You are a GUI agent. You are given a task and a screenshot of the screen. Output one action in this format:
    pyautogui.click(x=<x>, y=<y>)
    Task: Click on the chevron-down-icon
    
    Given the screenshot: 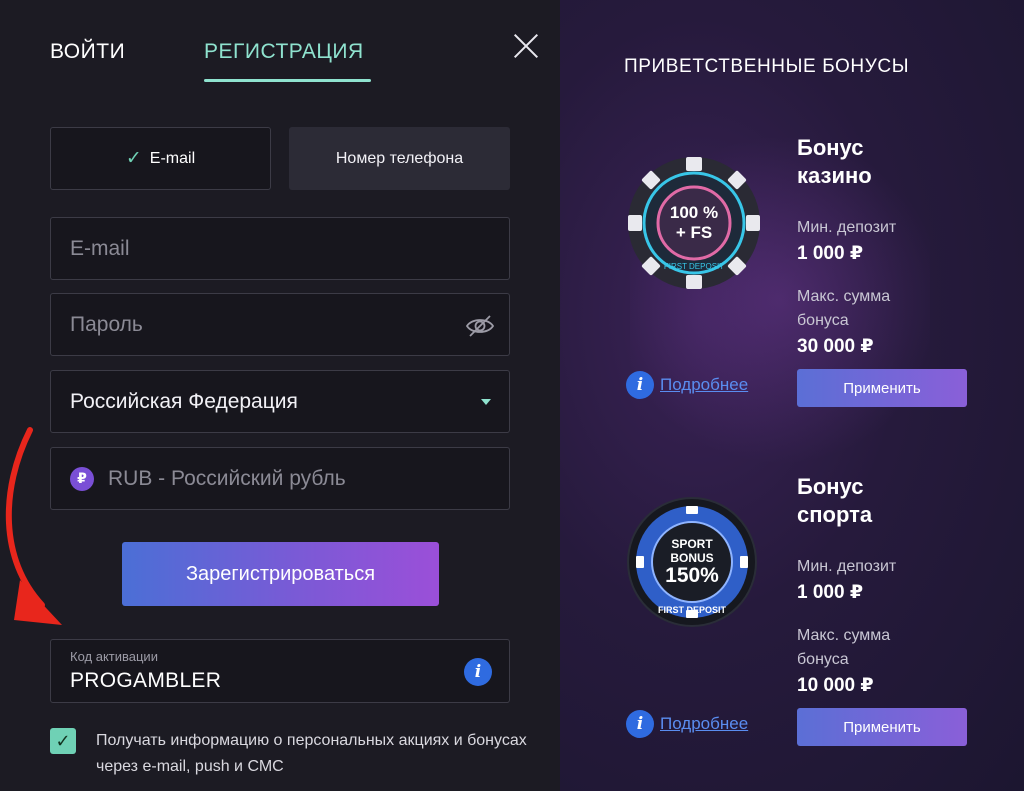 What is the action you would take?
    pyautogui.click(x=486, y=402)
    